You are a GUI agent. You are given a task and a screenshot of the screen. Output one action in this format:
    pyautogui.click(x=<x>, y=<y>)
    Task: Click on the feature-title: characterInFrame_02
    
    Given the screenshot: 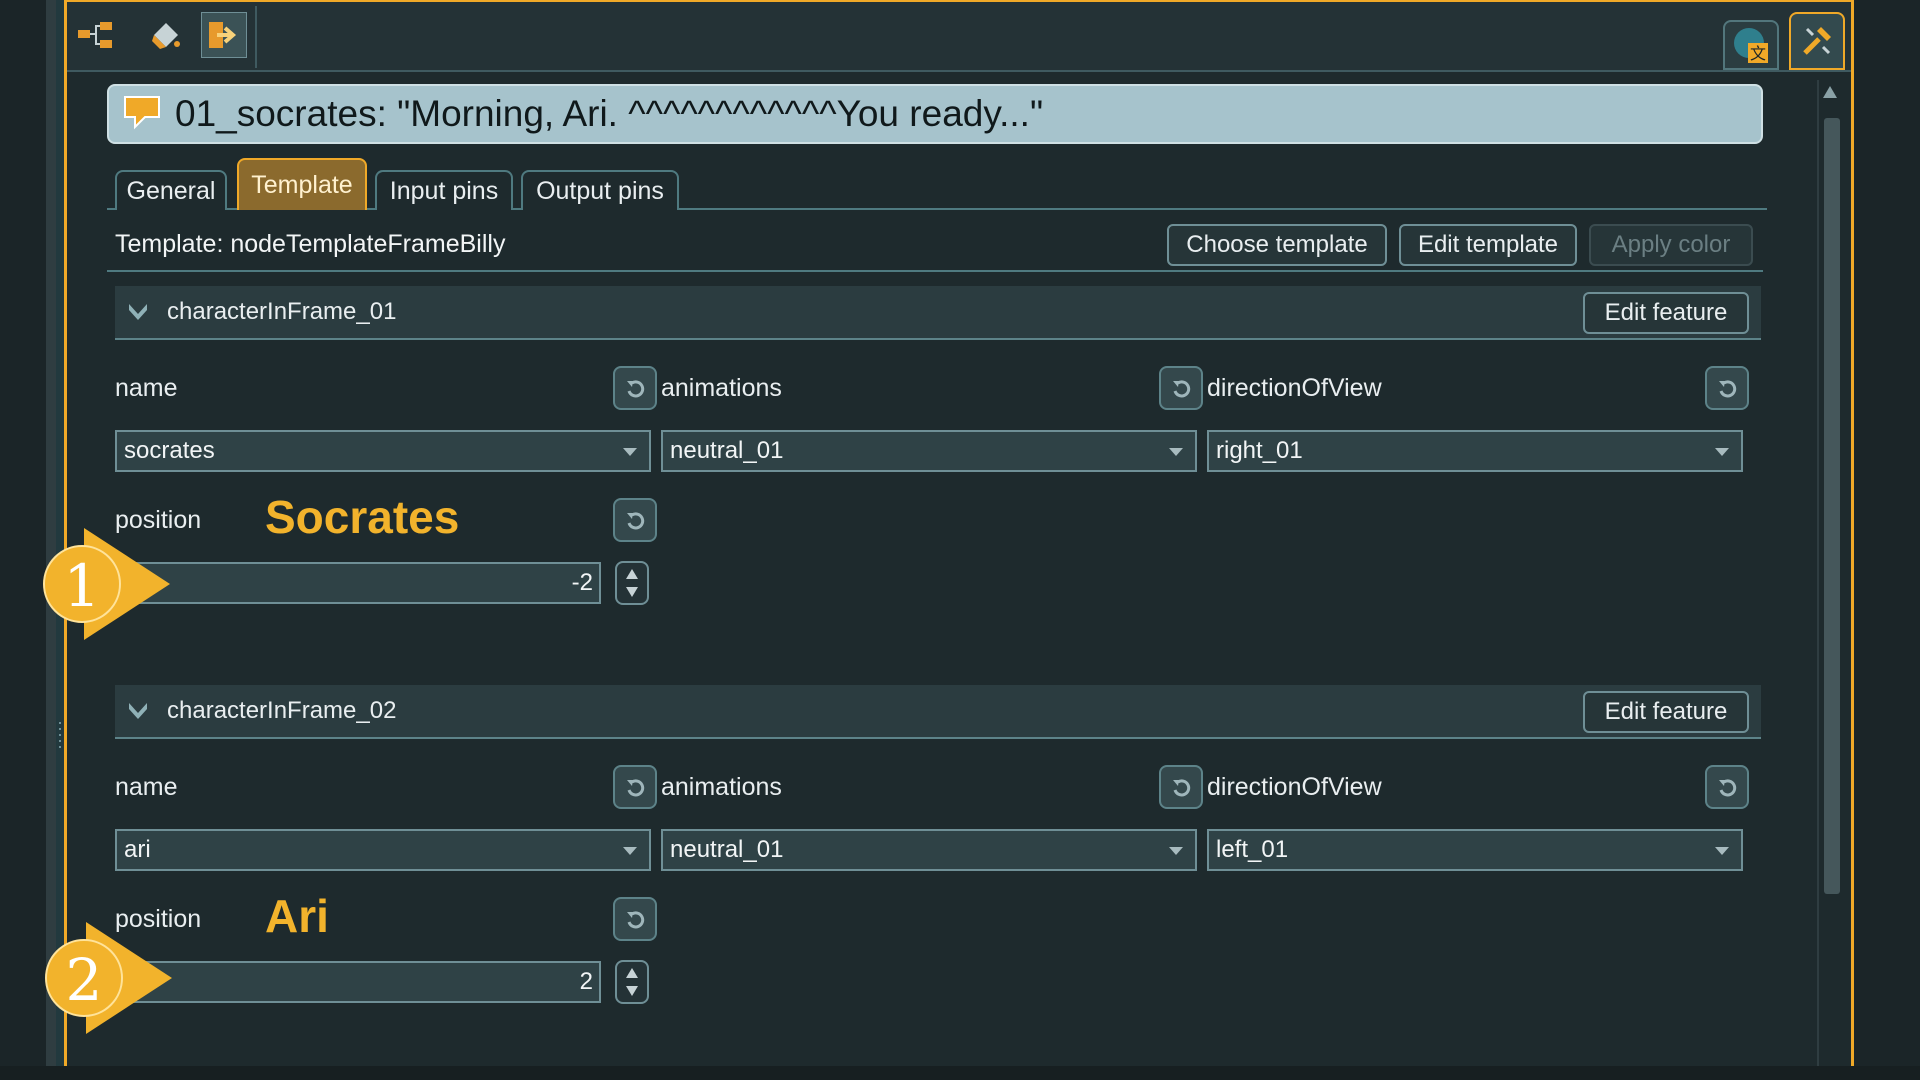 What is the action you would take?
    pyautogui.click(x=282, y=710)
    